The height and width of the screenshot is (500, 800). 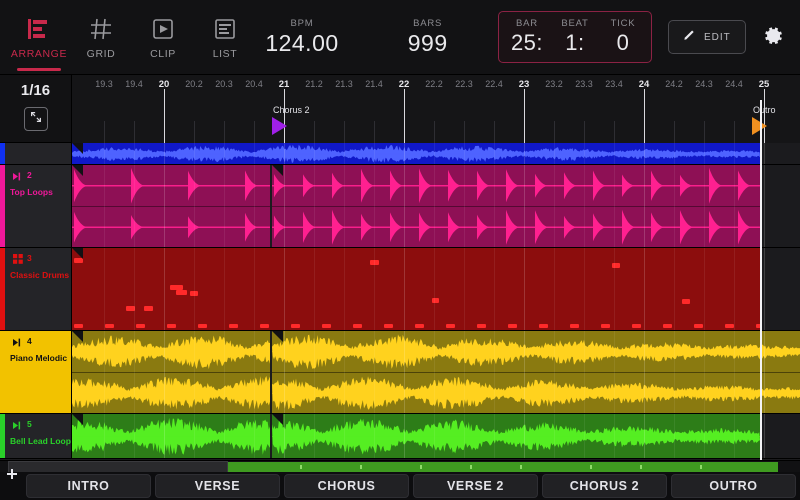 What do you see at coordinates (134, 84) in the screenshot?
I see `ruler-tick-label: 19.4` at bounding box center [134, 84].